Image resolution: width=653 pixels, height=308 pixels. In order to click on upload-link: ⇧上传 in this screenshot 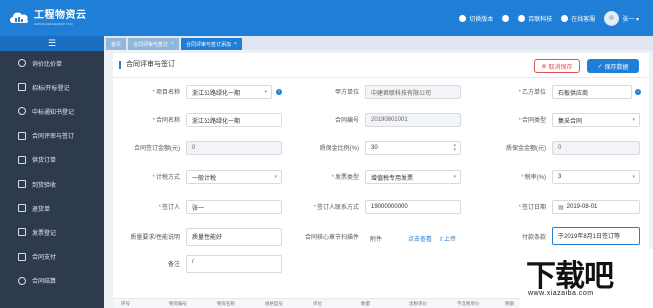, I will do `click(447, 238)`.